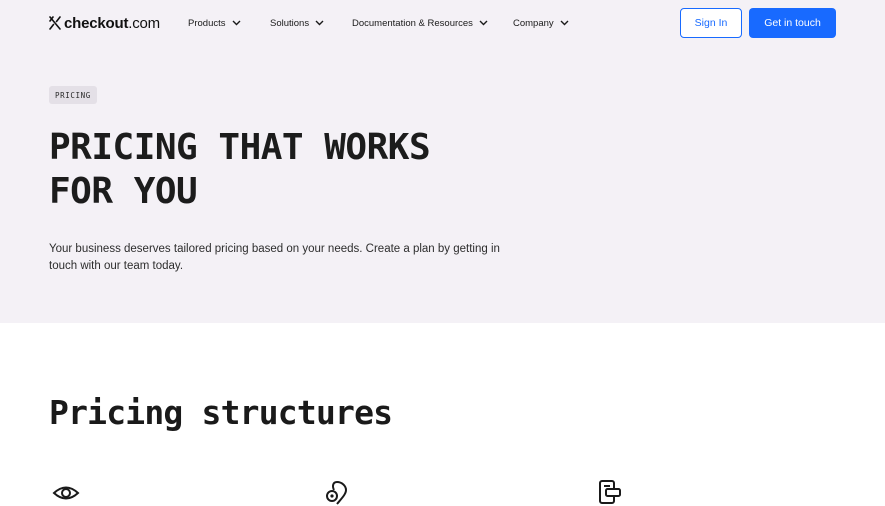 The height and width of the screenshot is (506, 885). Describe the element at coordinates (290, 23) in the screenshot. I see `nav-item-label: Solutions` at that location.